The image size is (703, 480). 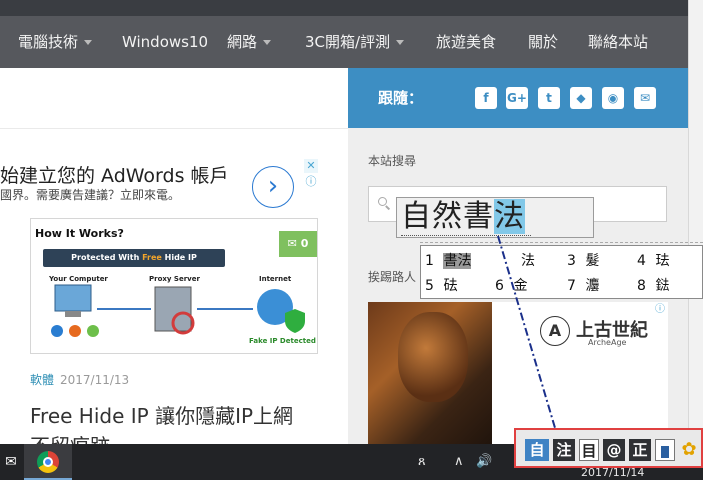 I want to click on candidate-text: 書法, so click(x=457, y=261).